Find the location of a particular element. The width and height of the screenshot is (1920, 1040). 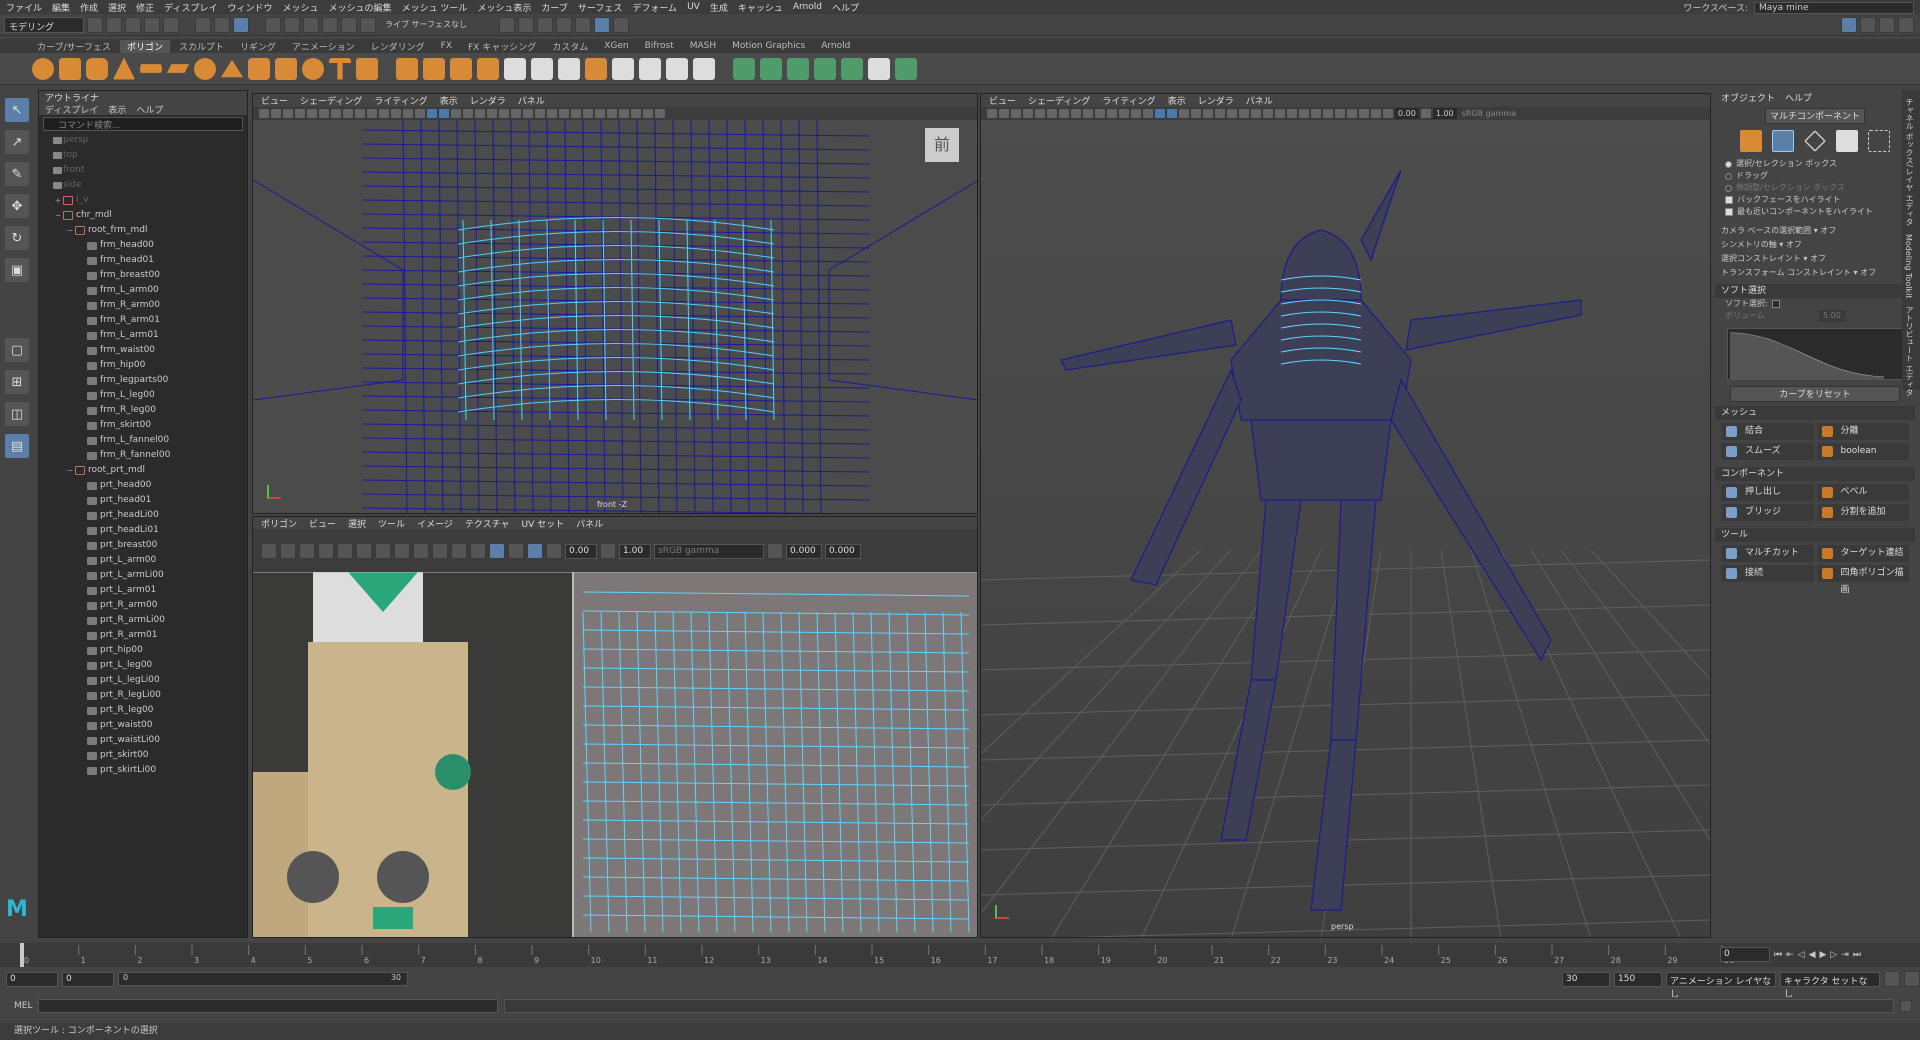

toolkit-button: 接続 is located at coordinates (1767, 573).